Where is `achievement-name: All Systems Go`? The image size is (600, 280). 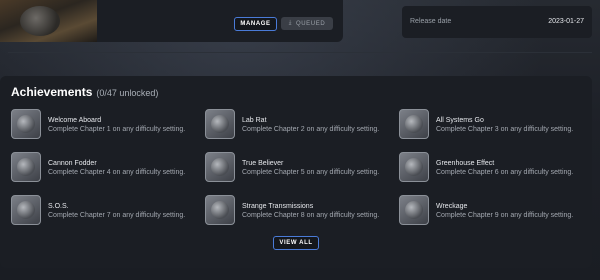
achievement-name: All Systems Go is located at coordinates (460, 120).